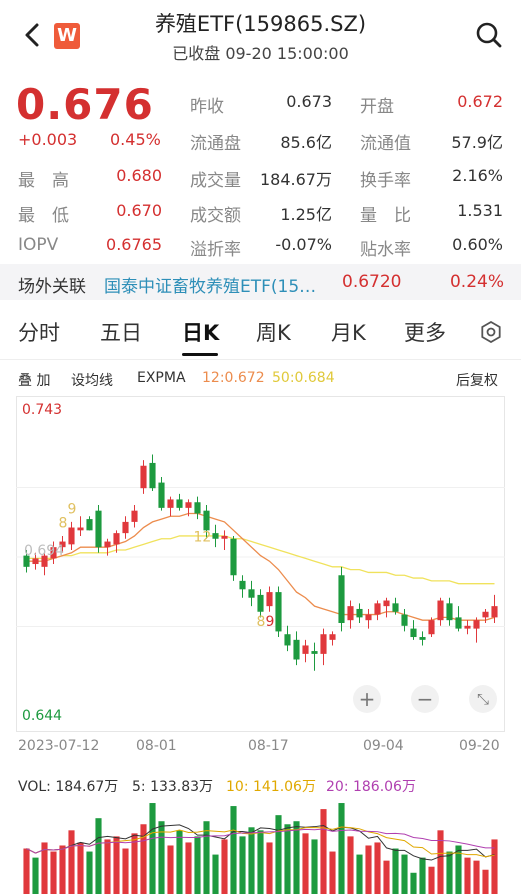  I want to click on quote-label-iopv: IOPV, so click(38, 245).